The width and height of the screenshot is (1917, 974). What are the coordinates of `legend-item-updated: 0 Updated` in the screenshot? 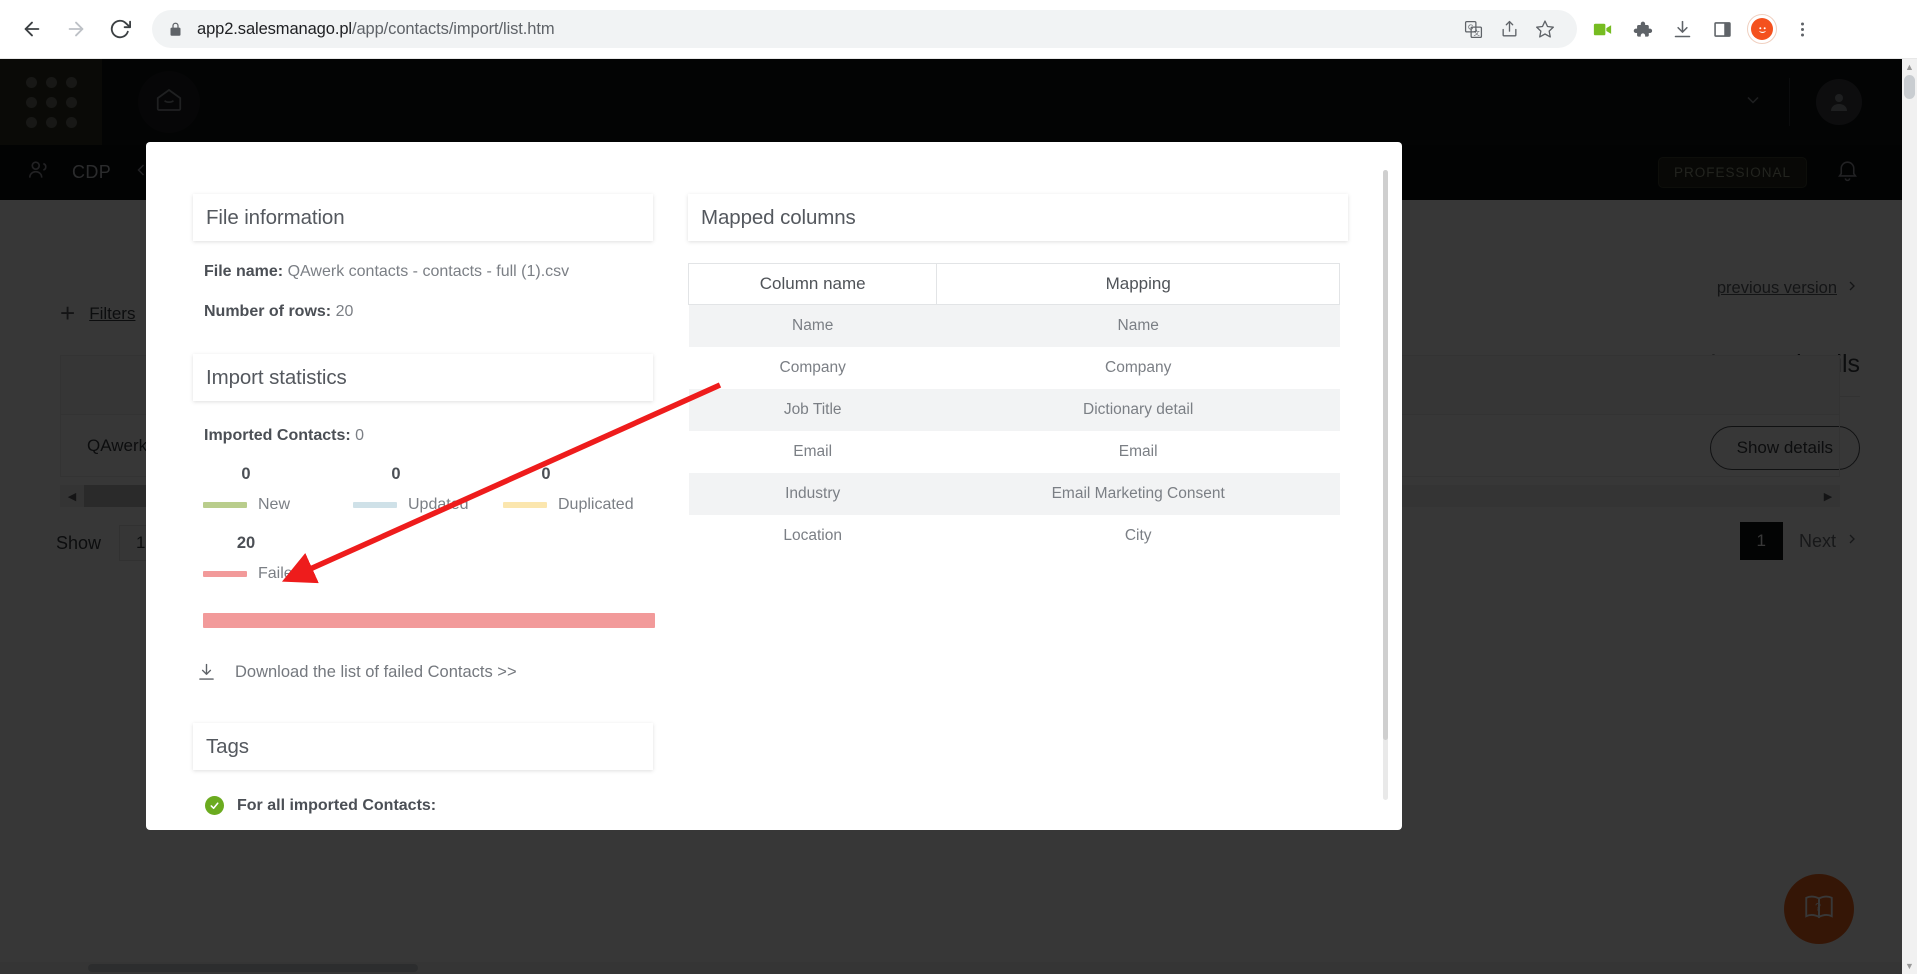 It's located at (428, 489).